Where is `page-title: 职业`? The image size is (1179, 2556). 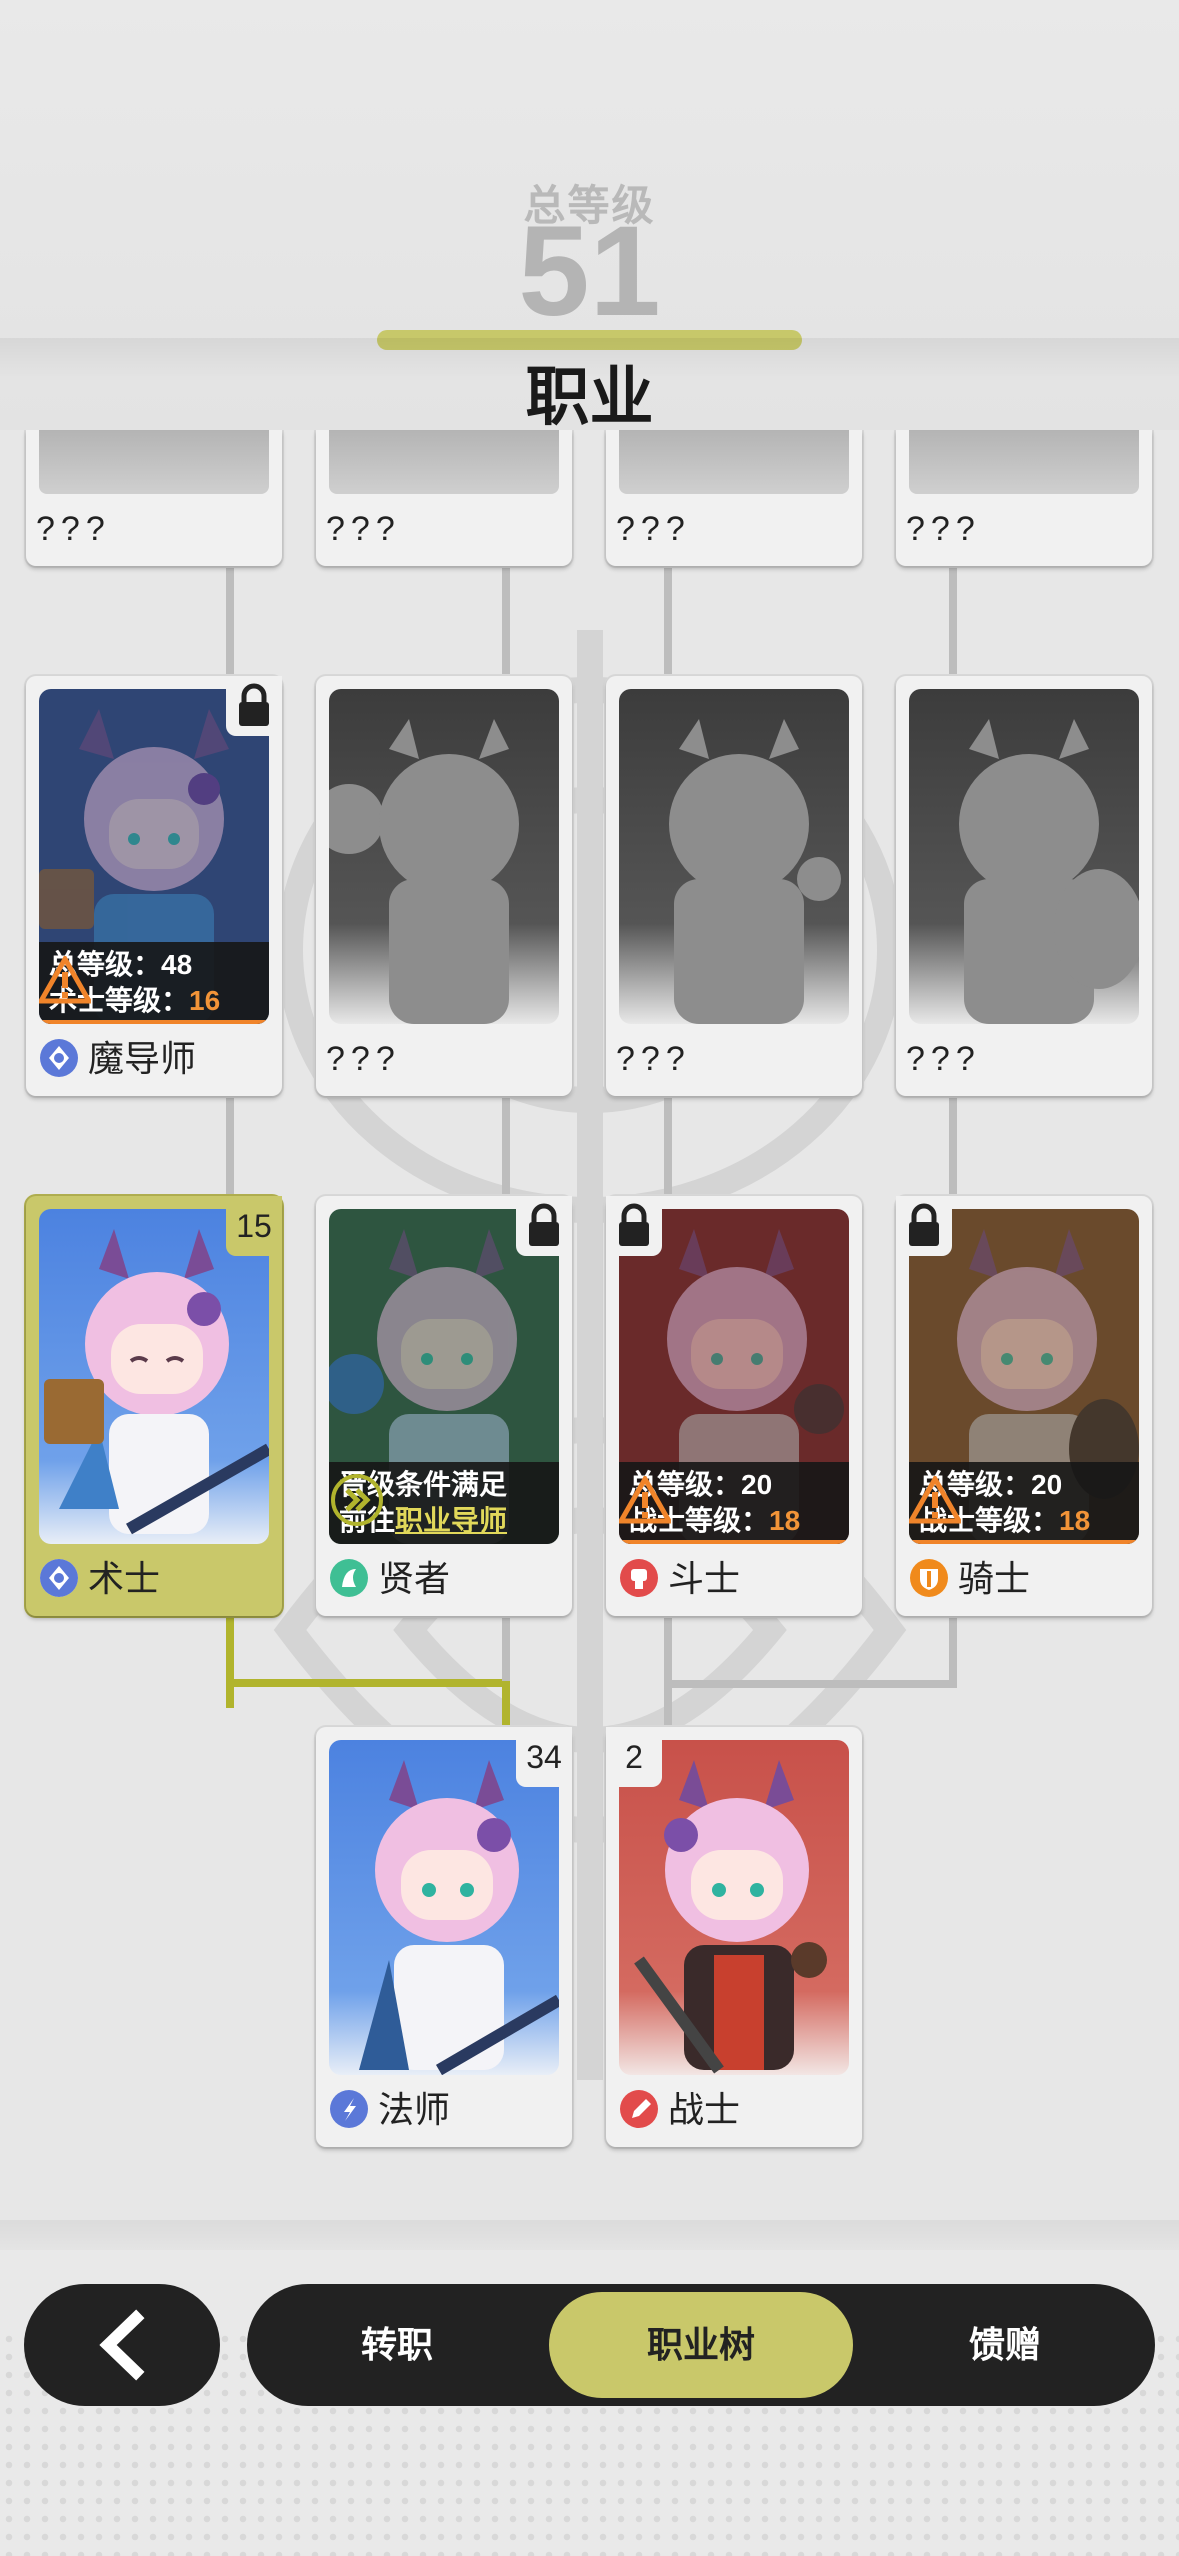
page-title: 职业 is located at coordinates (589, 397).